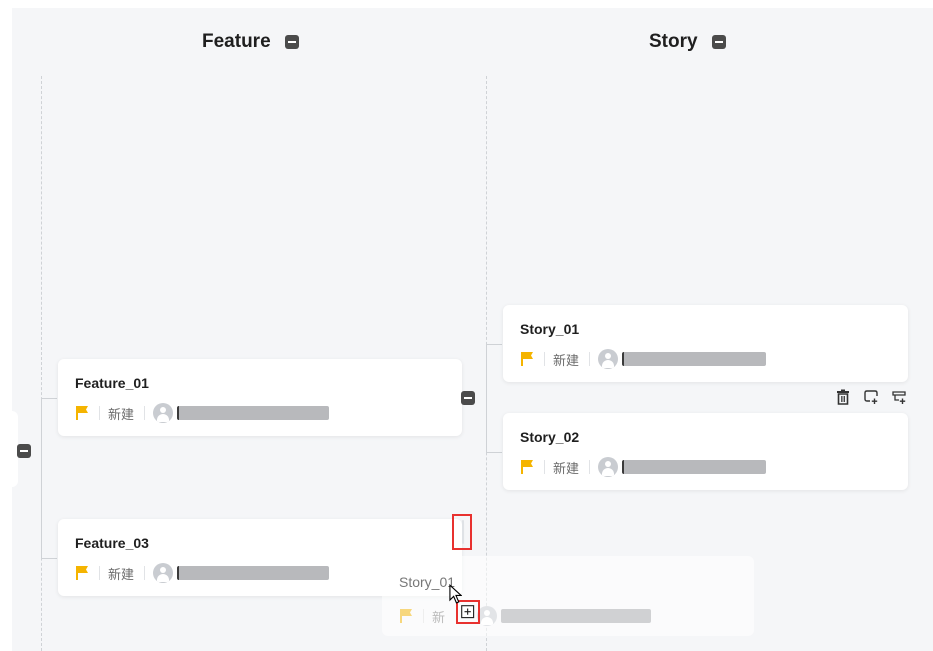 Image resolution: width=933 pixels, height=651 pixels. I want to click on column-divider-feature, so click(41, 363).